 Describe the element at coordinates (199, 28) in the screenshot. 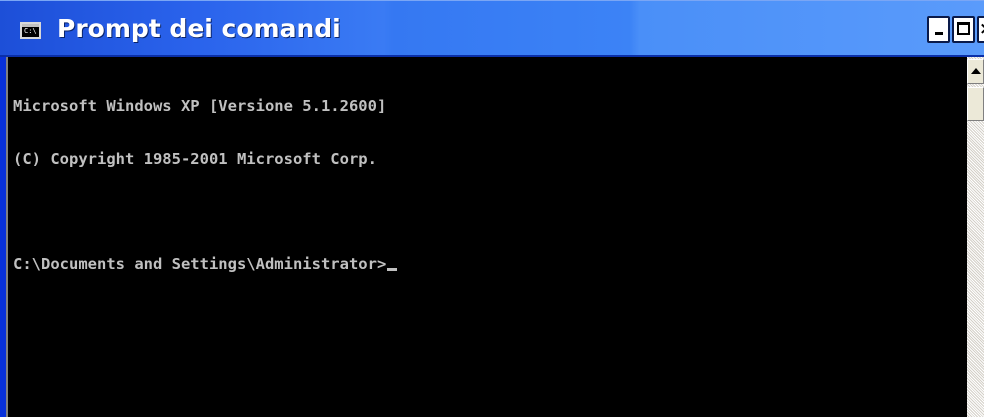

I see `window-title: Prompt dei comandi` at that location.